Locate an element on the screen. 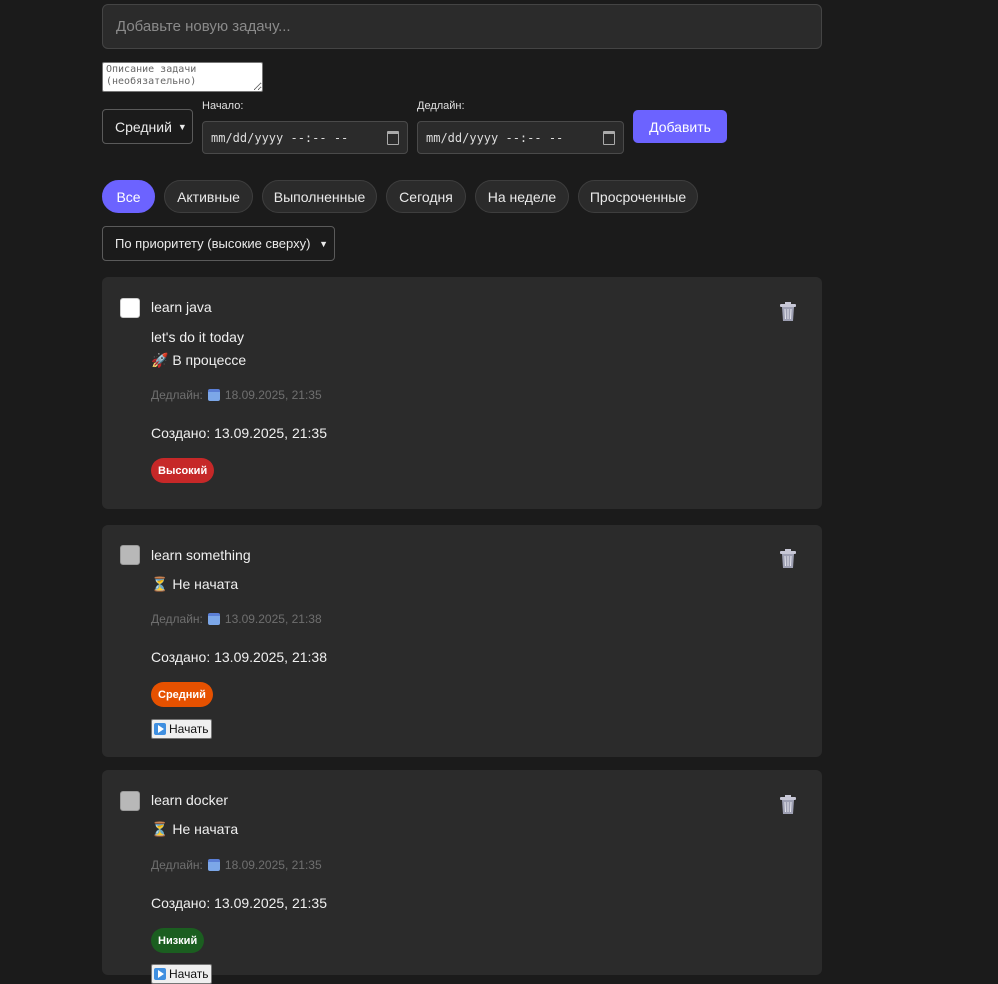 This screenshot has width=998, height=984. filter-active: Активные is located at coordinates (208, 196).